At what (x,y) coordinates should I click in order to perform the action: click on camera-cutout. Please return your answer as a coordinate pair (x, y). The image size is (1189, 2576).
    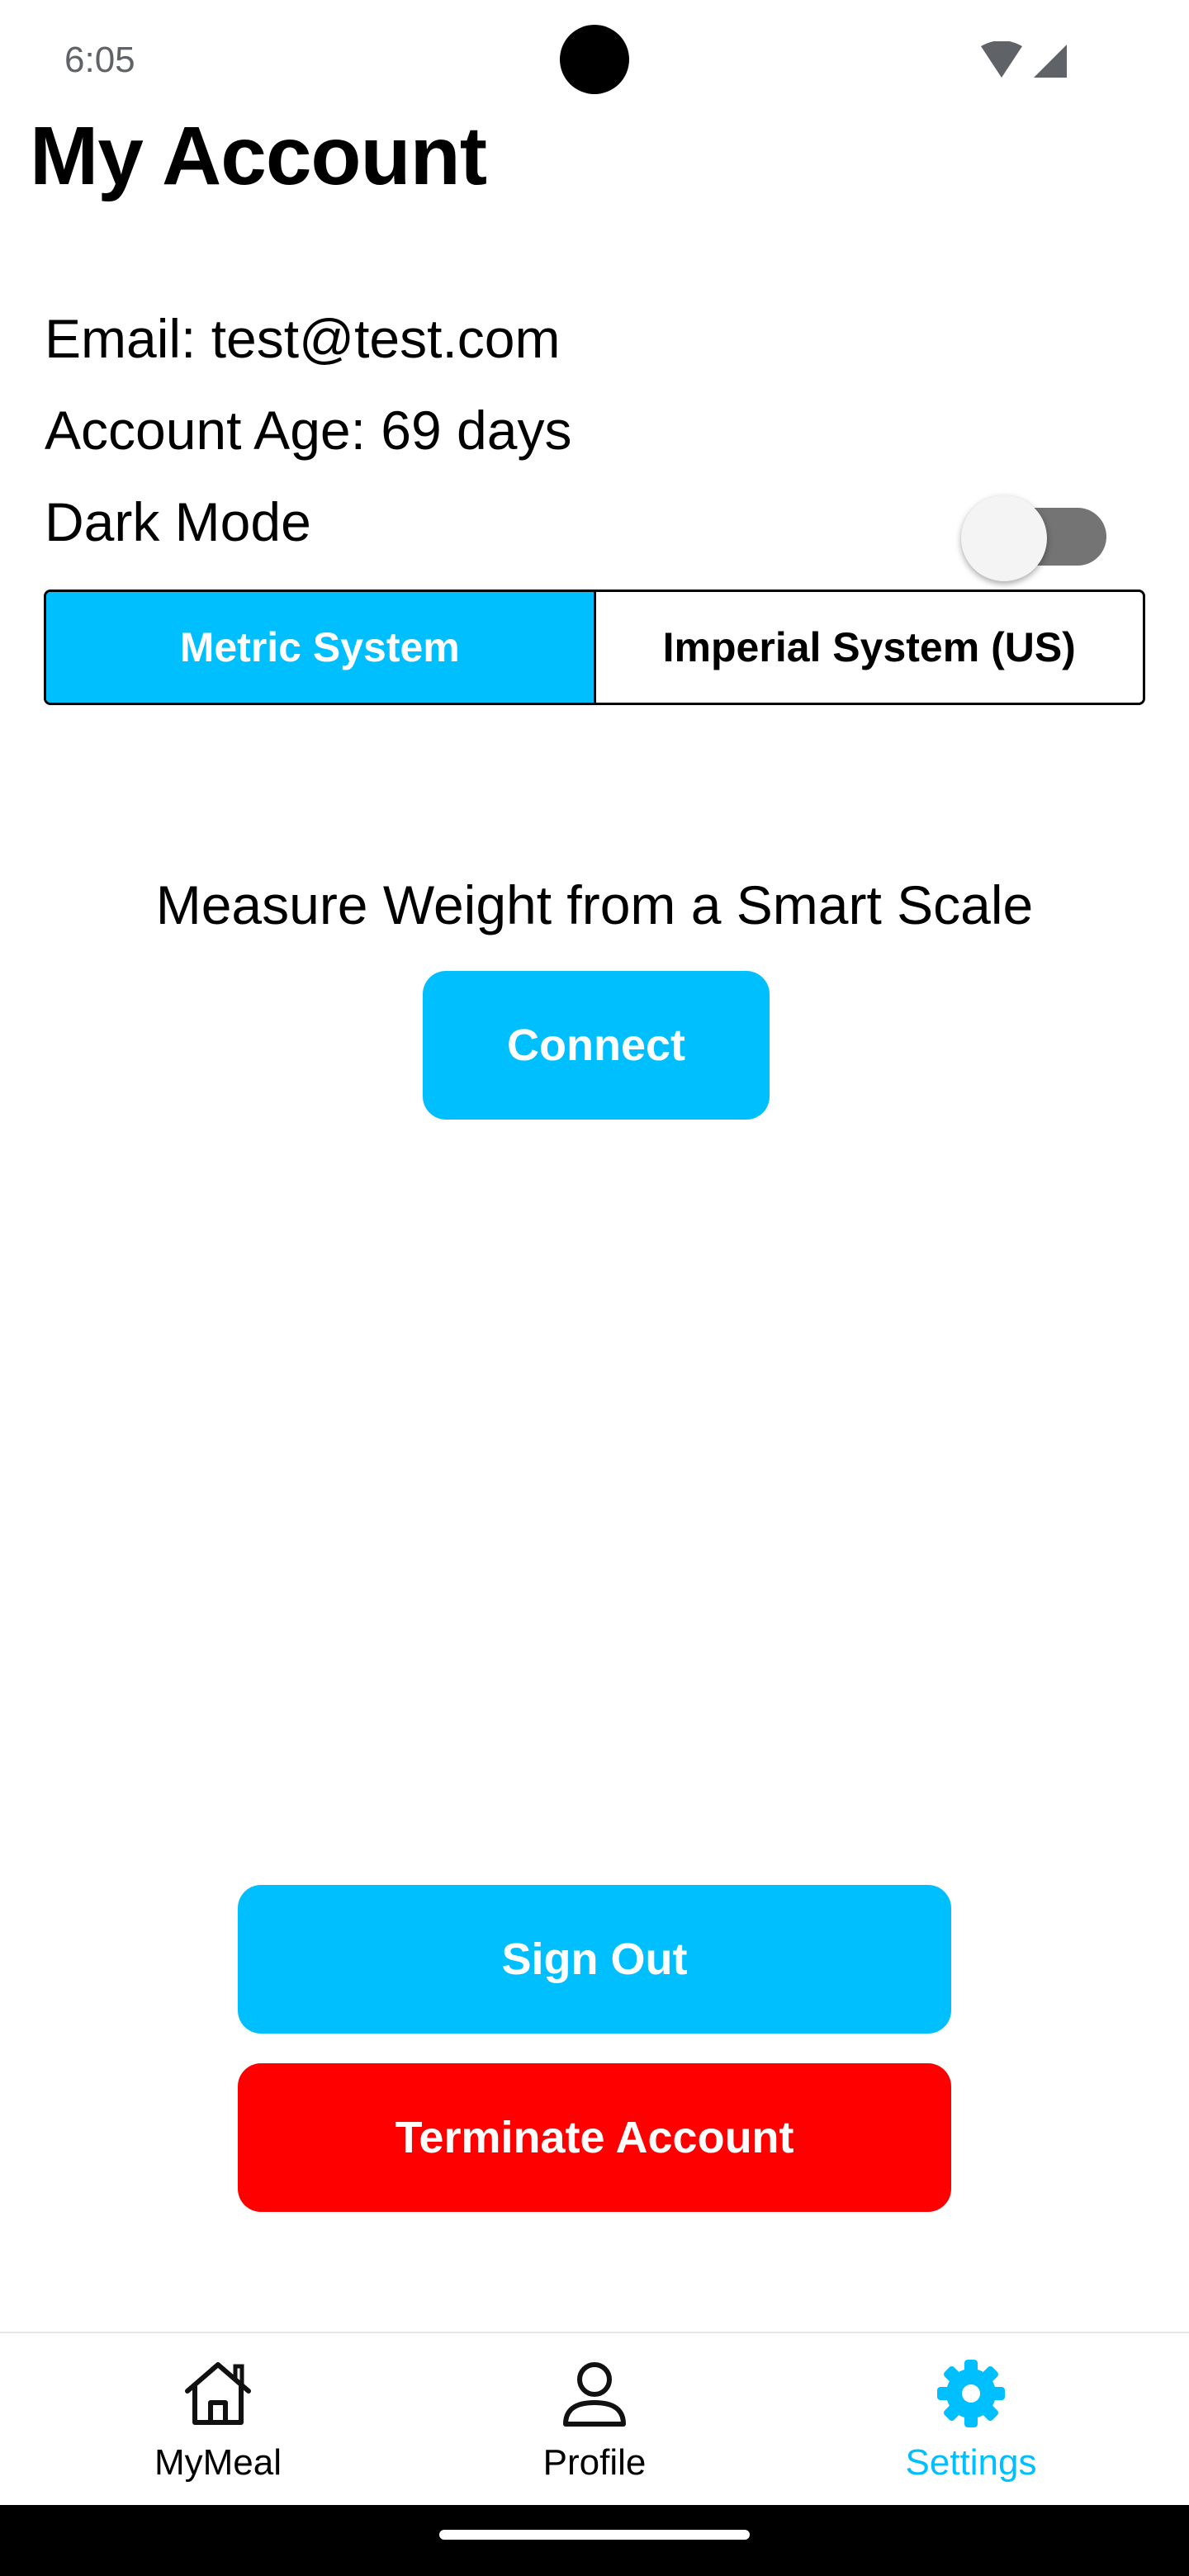
    Looking at the image, I should click on (594, 59).